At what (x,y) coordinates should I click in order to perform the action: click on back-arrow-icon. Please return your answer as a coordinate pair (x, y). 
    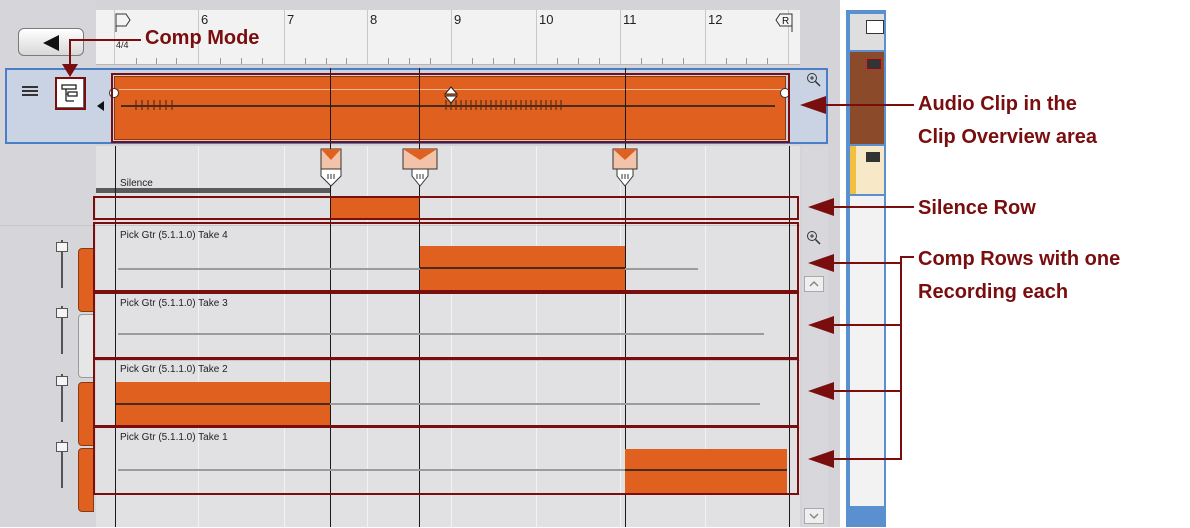
    Looking at the image, I should click on (51, 43).